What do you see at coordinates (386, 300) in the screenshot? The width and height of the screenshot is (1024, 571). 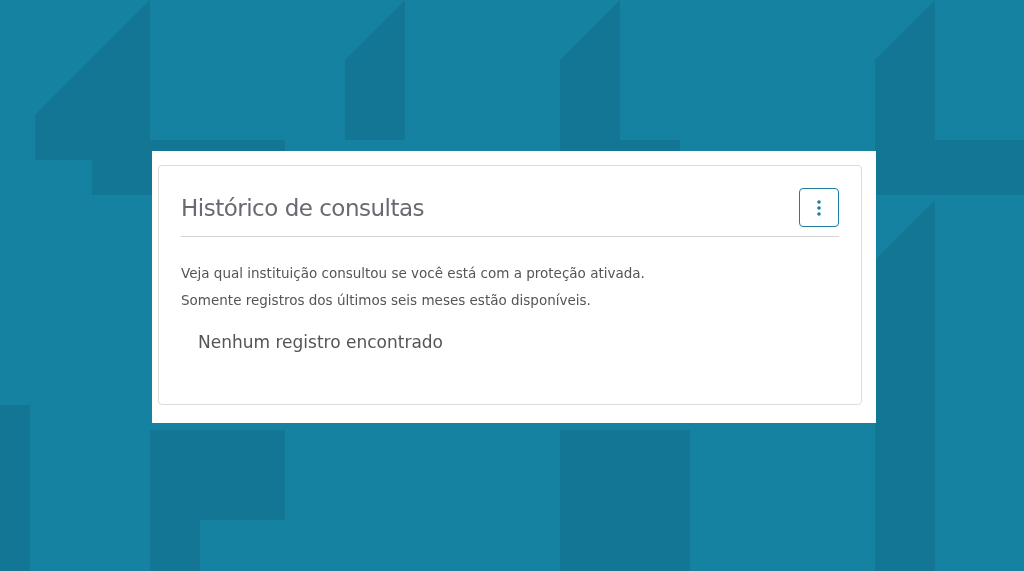 I see `description-text: Somente registros dos últimos seis meses estão disponíveis.` at bounding box center [386, 300].